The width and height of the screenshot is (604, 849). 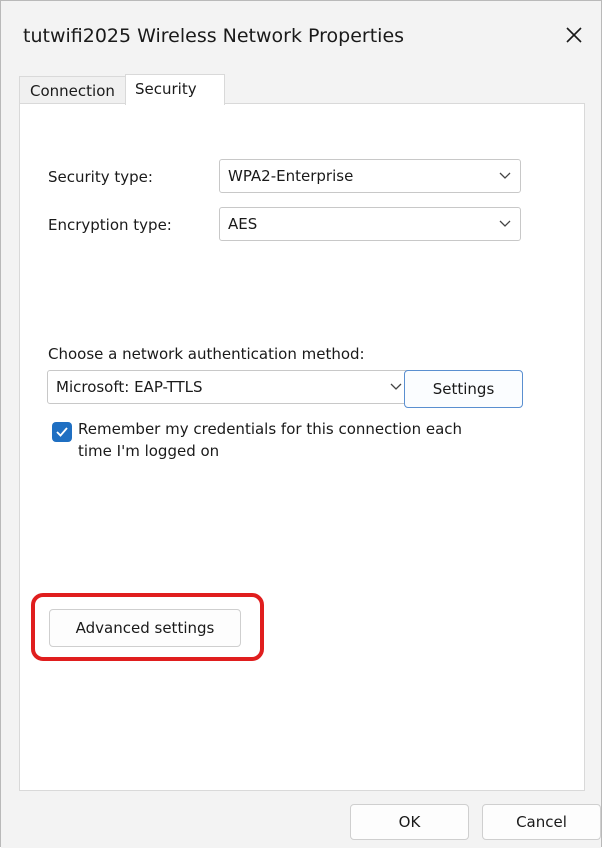 I want to click on encryption-type-select: AES, so click(x=370, y=224).